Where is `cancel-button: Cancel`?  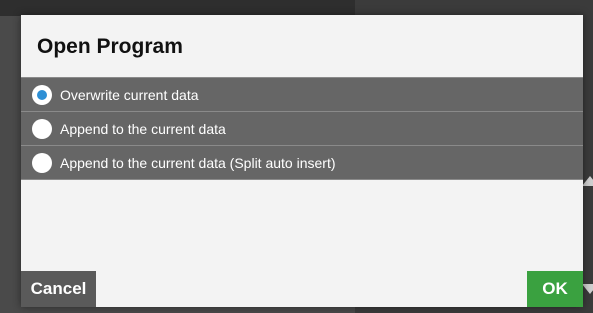 cancel-button: Cancel is located at coordinates (58, 289).